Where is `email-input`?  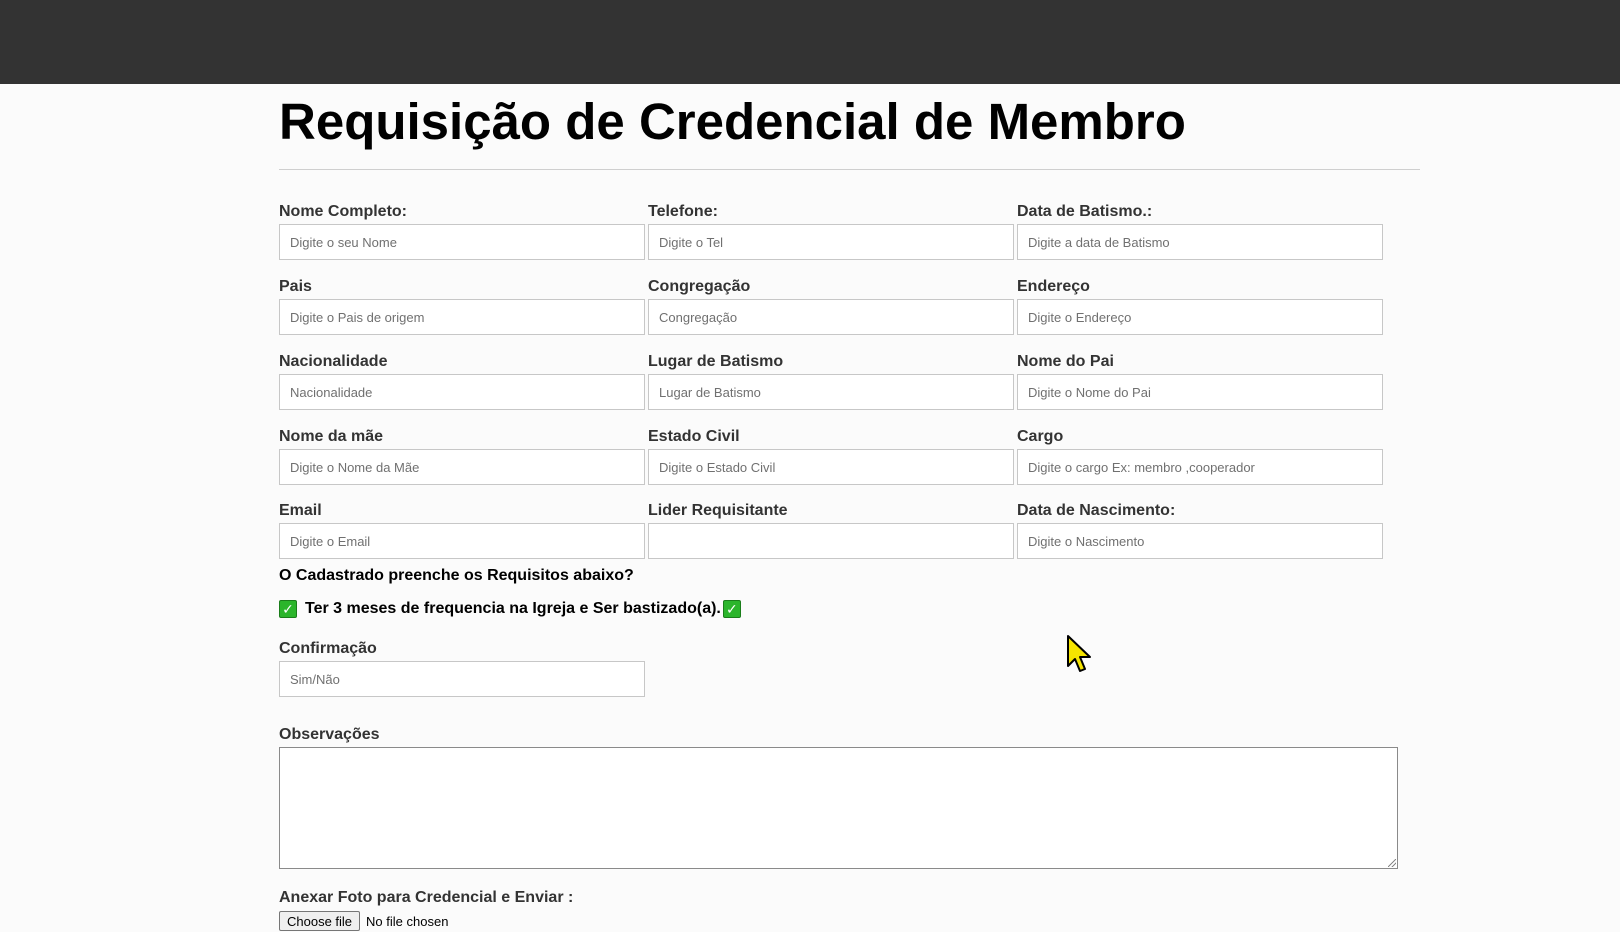 email-input is located at coordinates (462, 541).